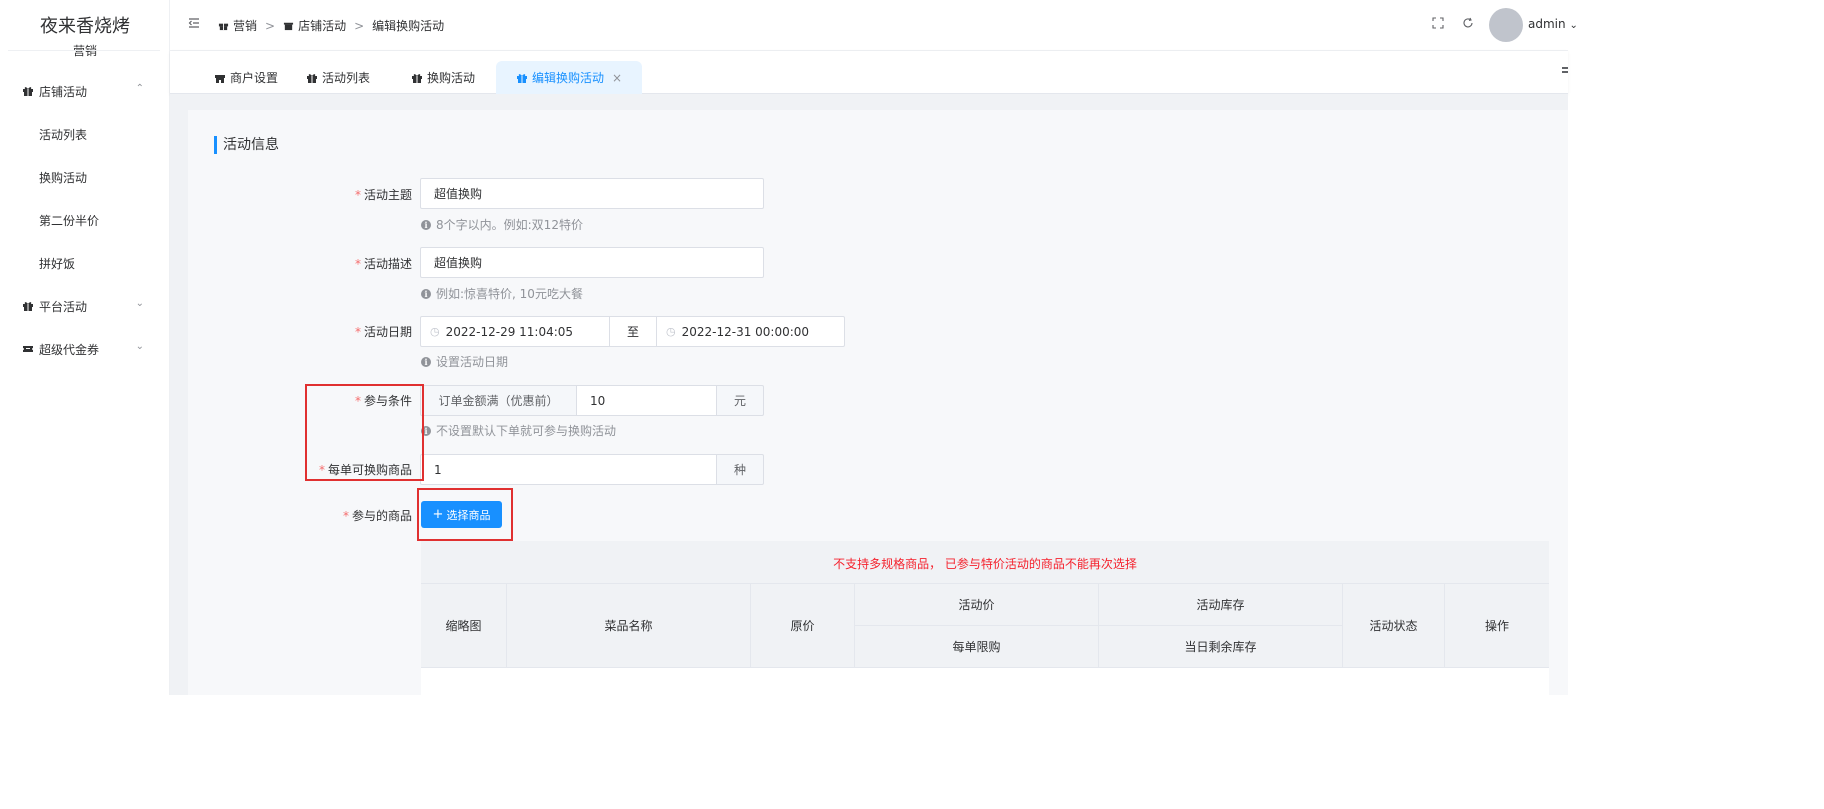 The width and height of the screenshot is (1824, 809). Describe the element at coordinates (803, 626) in the screenshot. I see `th-original-price: 原价` at that location.